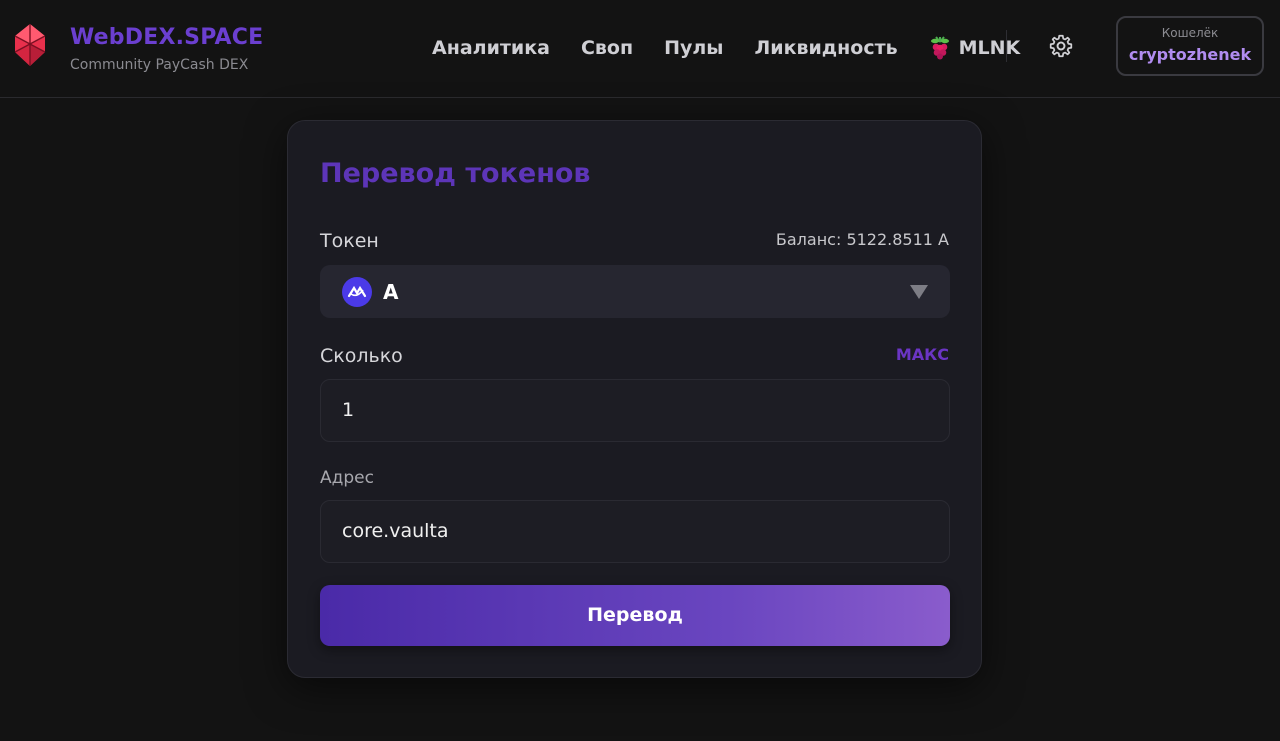 The height and width of the screenshot is (741, 1280). What do you see at coordinates (357, 292) in the screenshot?
I see `token-a-icon` at bounding box center [357, 292].